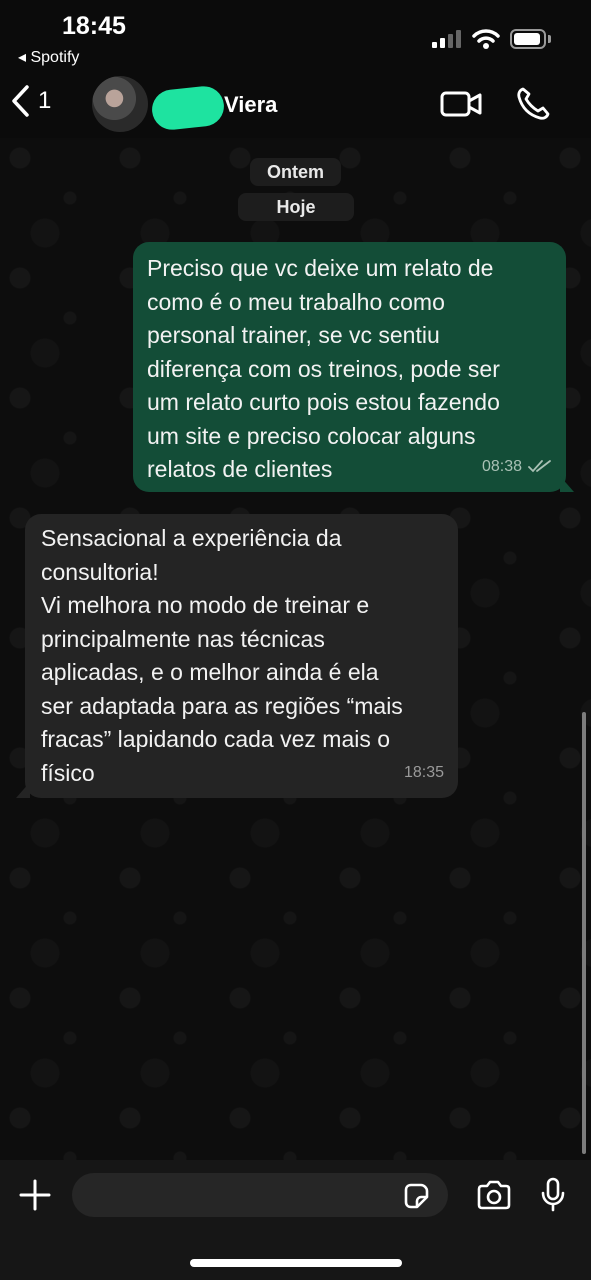 This screenshot has width=591, height=1280. I want to click on camera-icon, so click(494, 1195).